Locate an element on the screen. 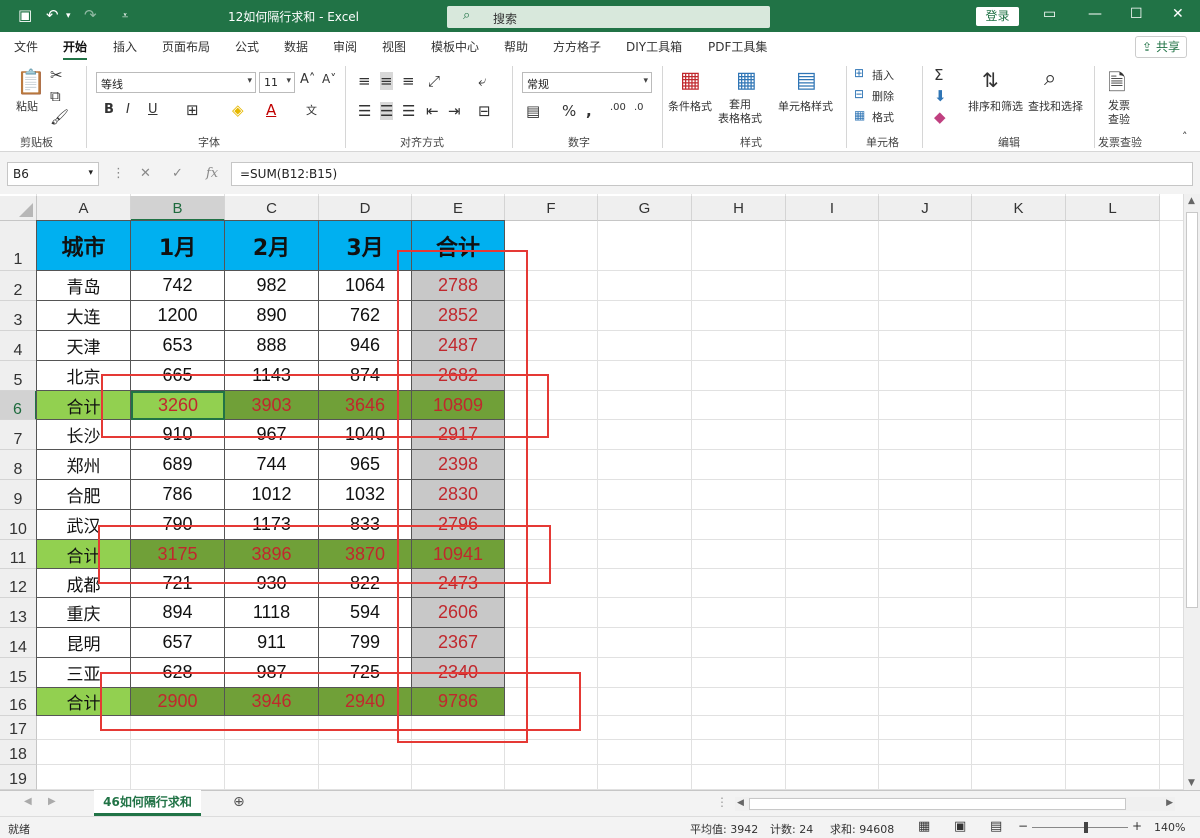  format-cells-label: 格式 is located at coordinates (883, 117).